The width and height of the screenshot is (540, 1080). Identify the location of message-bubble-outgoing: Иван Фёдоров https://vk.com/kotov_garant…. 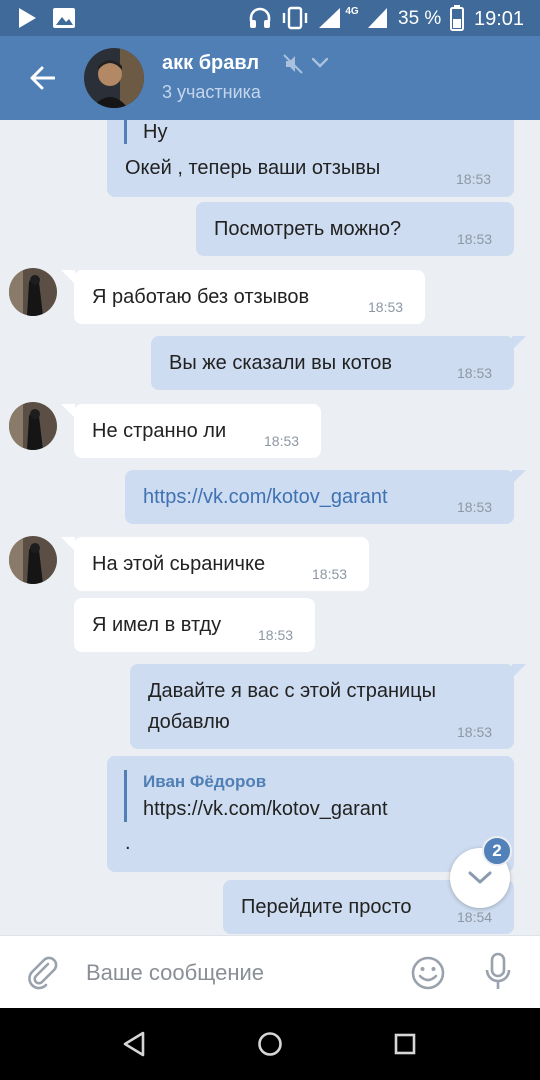
(310, 814).